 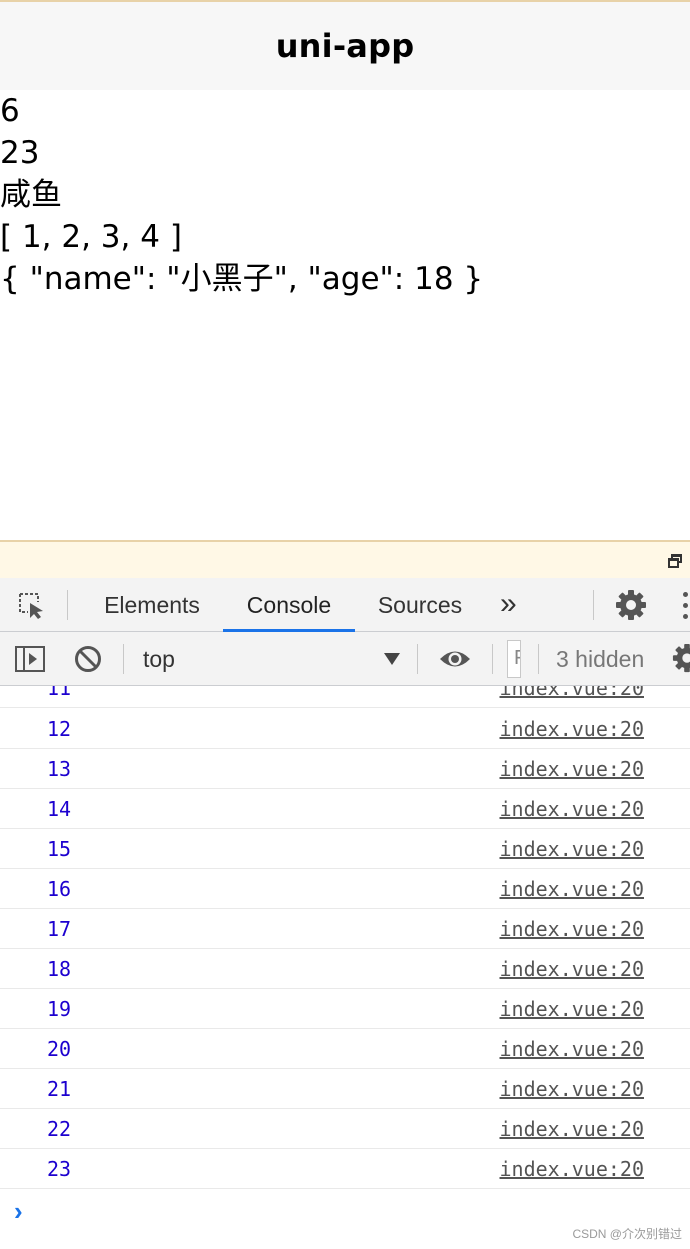 I want to click on filter-placeholder: F, so click(x=517, y=658).